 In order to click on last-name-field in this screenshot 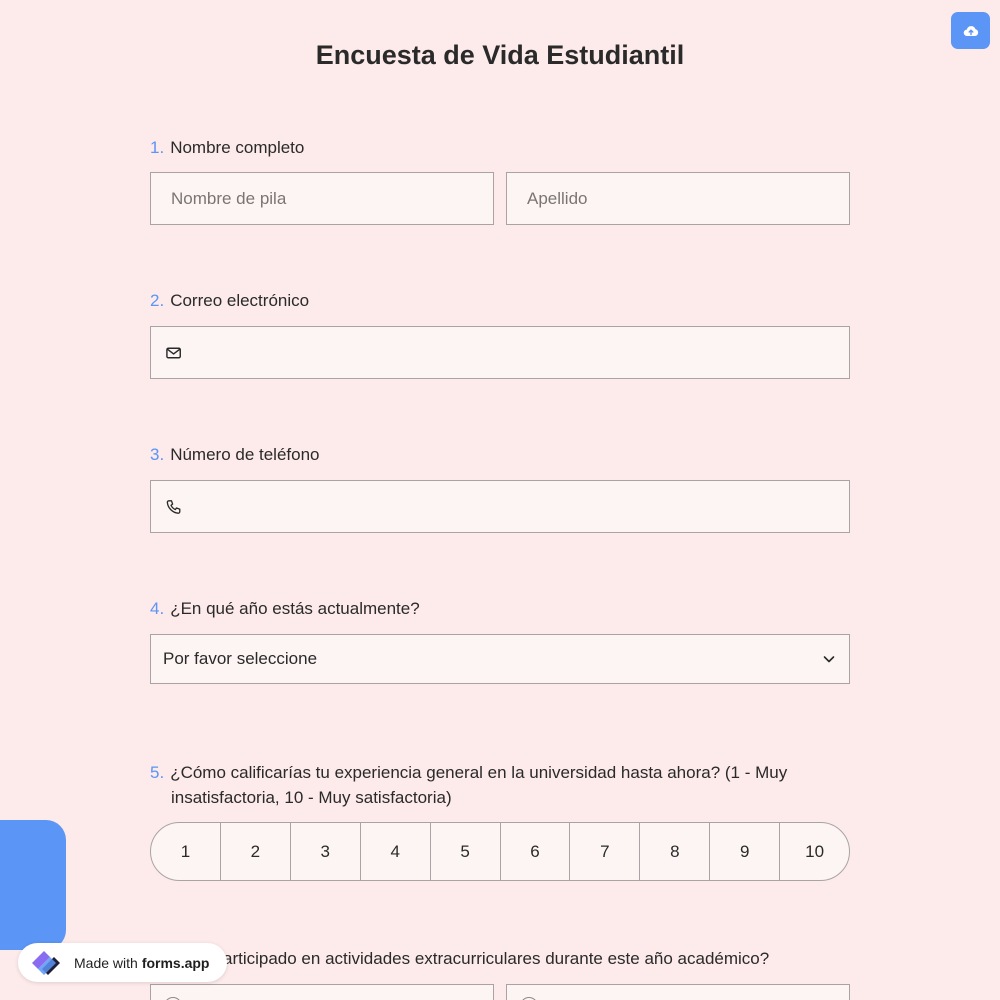, I will do `click(678, 198)`.